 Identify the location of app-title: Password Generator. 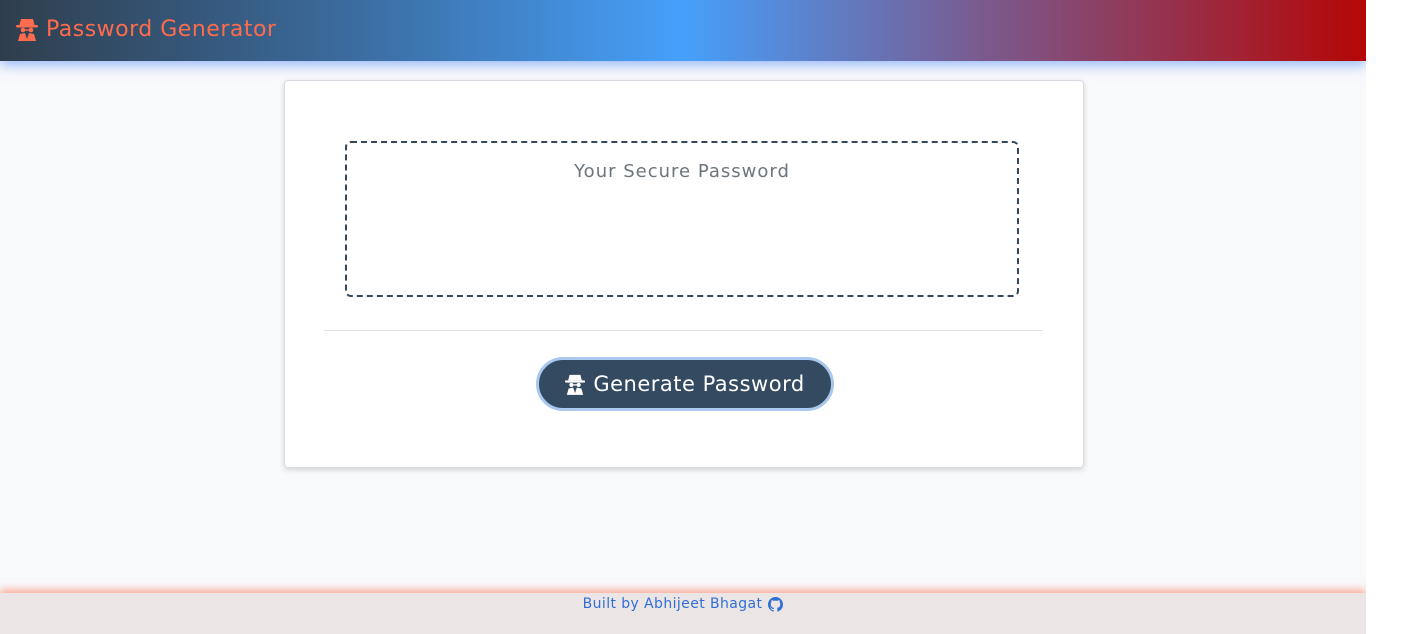
(161, 29).